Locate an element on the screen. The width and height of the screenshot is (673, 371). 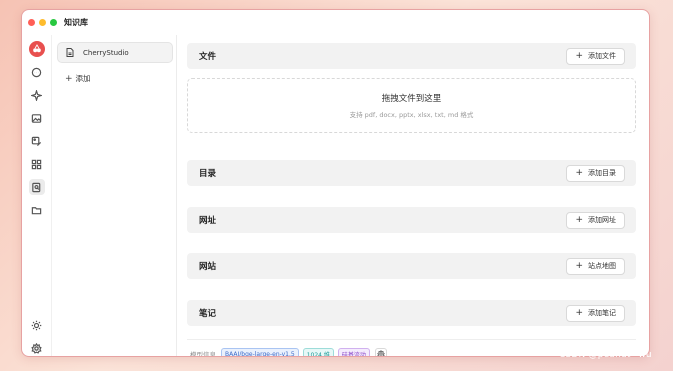
add-kb-label: 添加 is located at coordinates (83, 78).